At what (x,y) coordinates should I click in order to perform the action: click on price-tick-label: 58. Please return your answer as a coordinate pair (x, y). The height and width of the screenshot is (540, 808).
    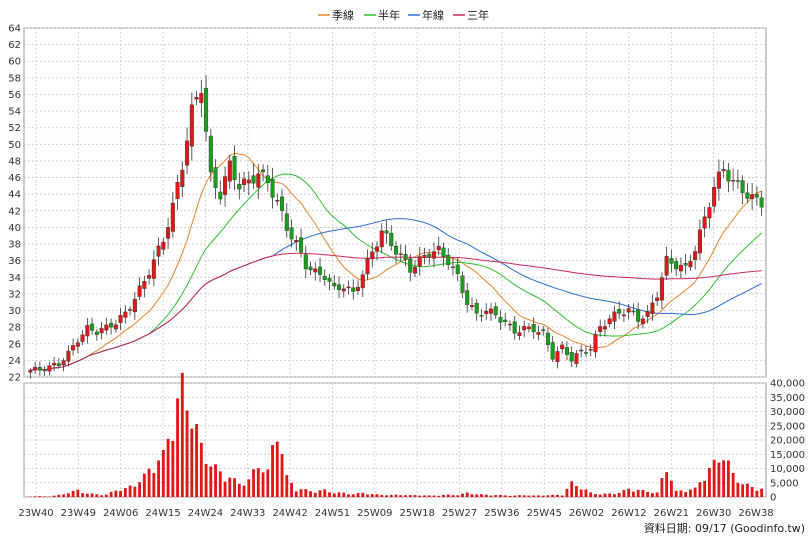
    Looking at the image, I should click on (14, 78).